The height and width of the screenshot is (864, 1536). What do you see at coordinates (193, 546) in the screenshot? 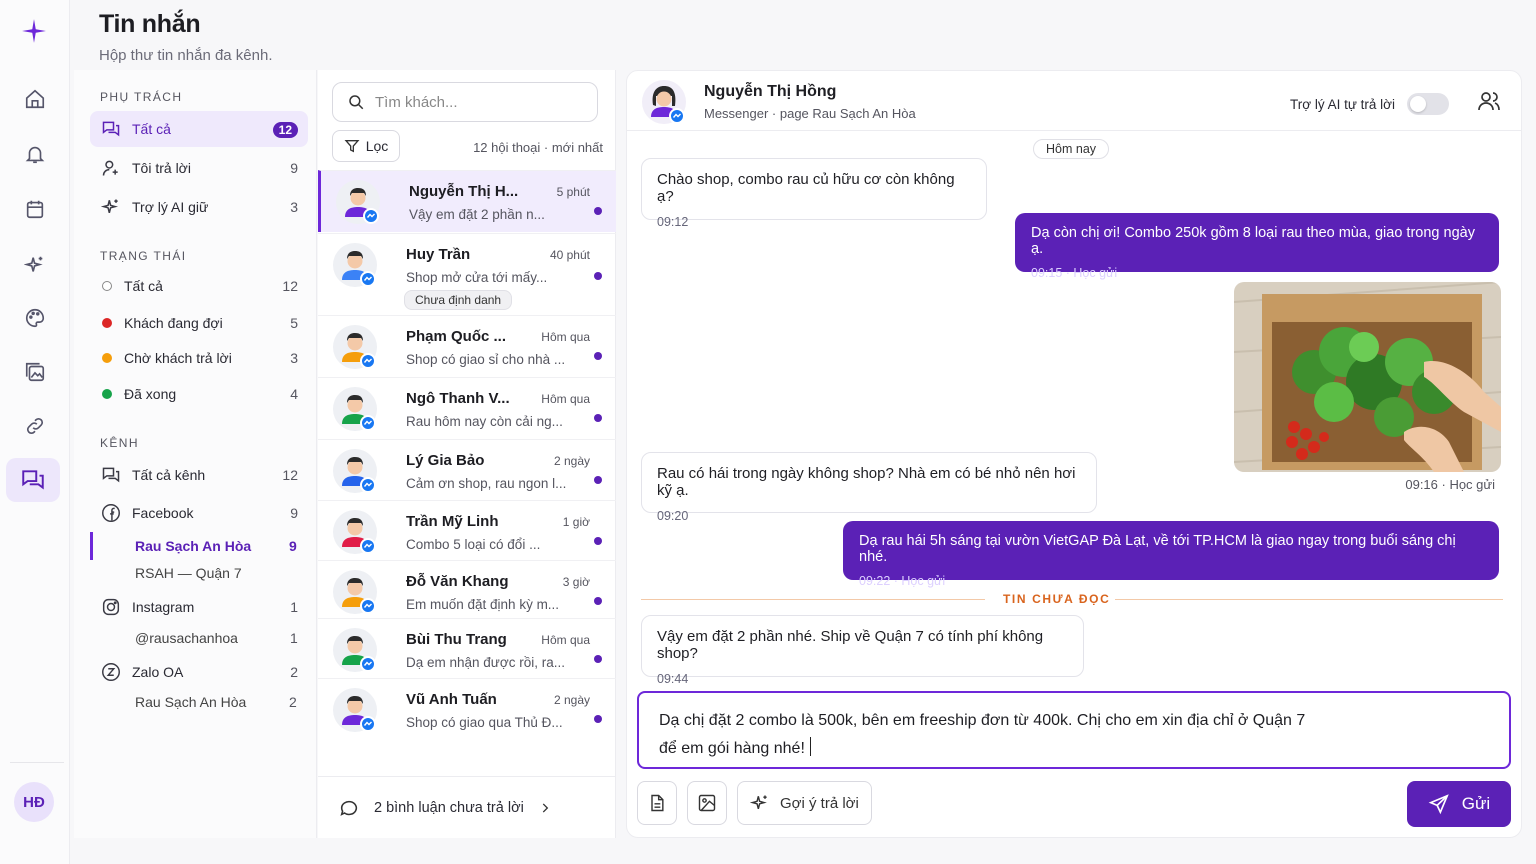
I see `channel-page-rau-sach: Rau Sạch An Hòa` at bounding box center [193, 546].